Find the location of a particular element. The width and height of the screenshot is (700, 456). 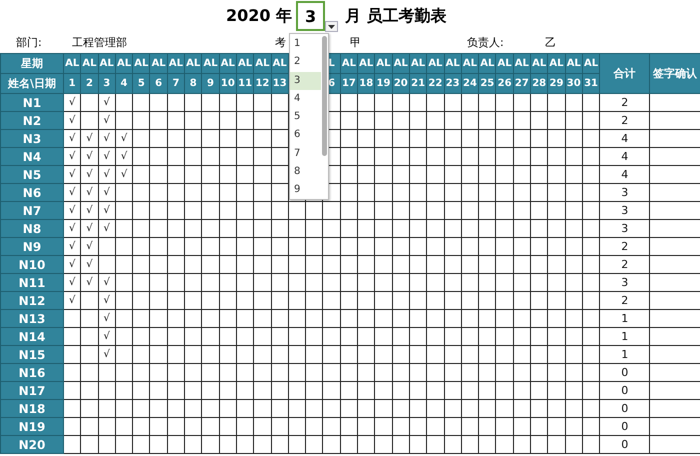

dropdown-option: 9 is located at coordinates (305, 190).